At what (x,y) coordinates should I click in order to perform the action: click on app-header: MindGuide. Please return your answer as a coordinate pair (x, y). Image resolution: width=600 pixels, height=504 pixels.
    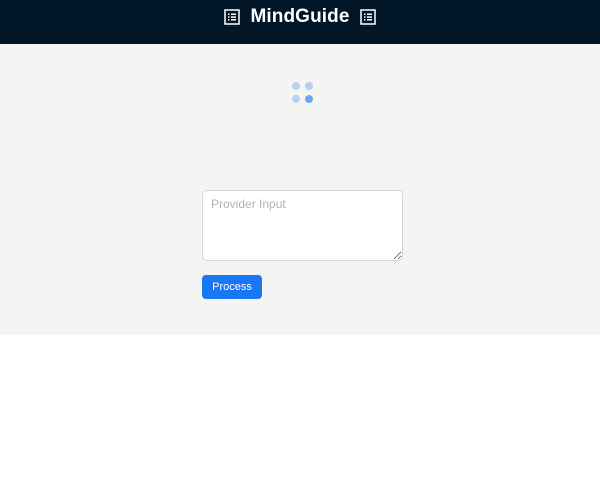
    Looking at the image, I should click on (300, 22).